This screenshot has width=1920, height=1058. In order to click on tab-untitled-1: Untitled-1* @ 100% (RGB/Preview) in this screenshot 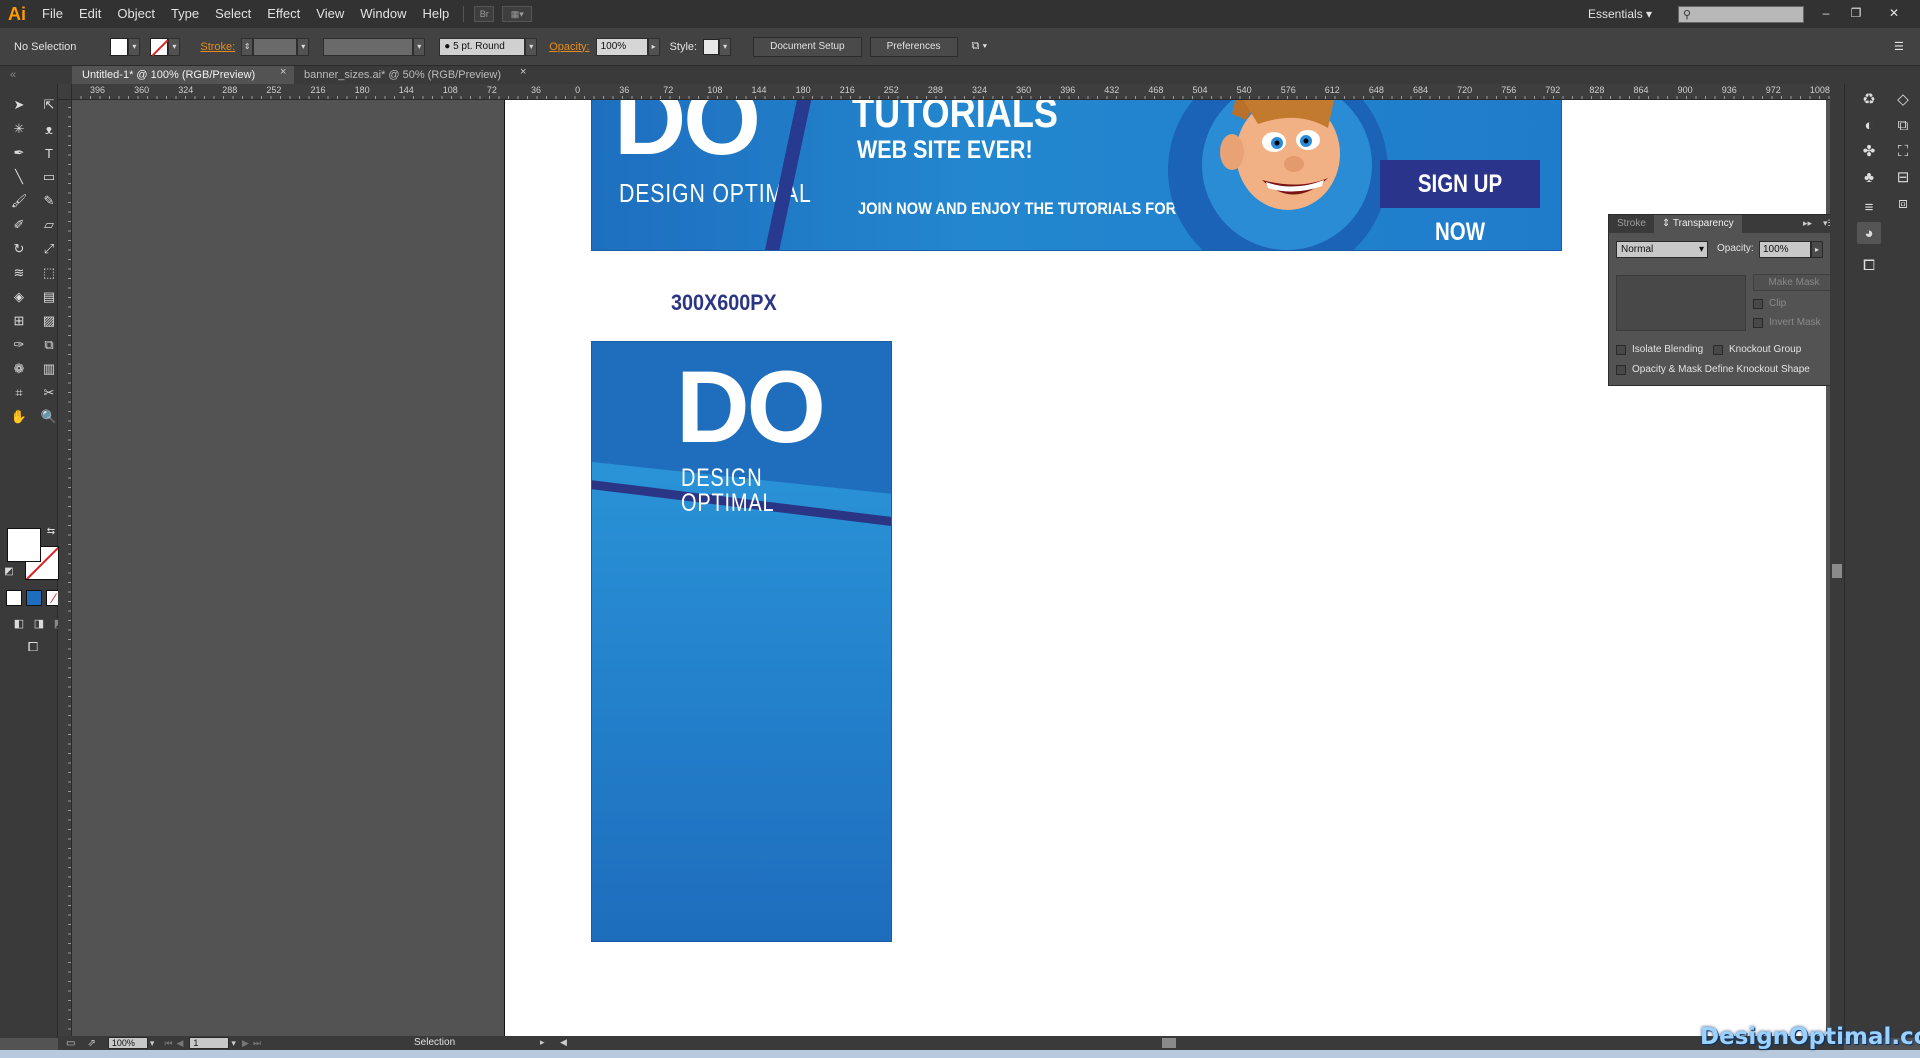, I will do `click(183, 75)`.